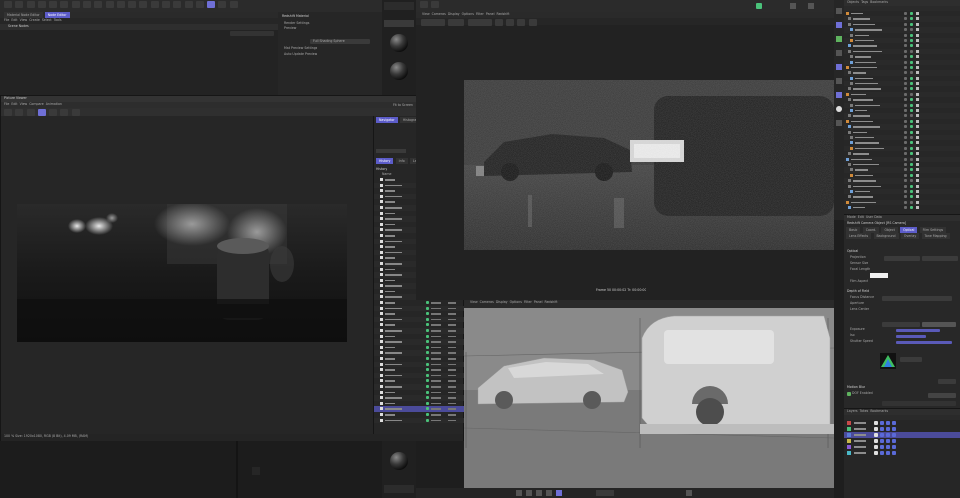 This screenshot has width=960, height=498. I want to click on material-strip-tabs, so click(399, 23).